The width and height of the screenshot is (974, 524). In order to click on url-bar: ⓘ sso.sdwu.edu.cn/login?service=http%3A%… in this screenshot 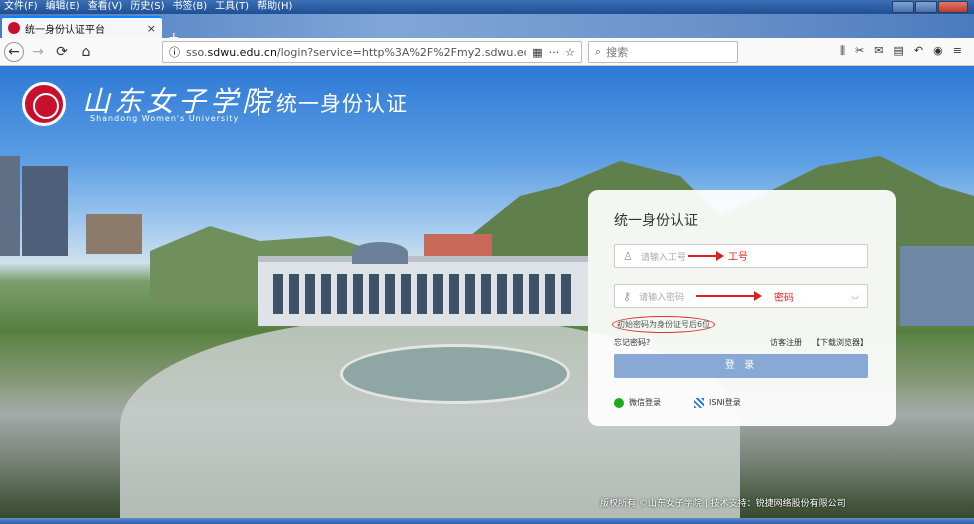, I will do `click(372, 52)`.